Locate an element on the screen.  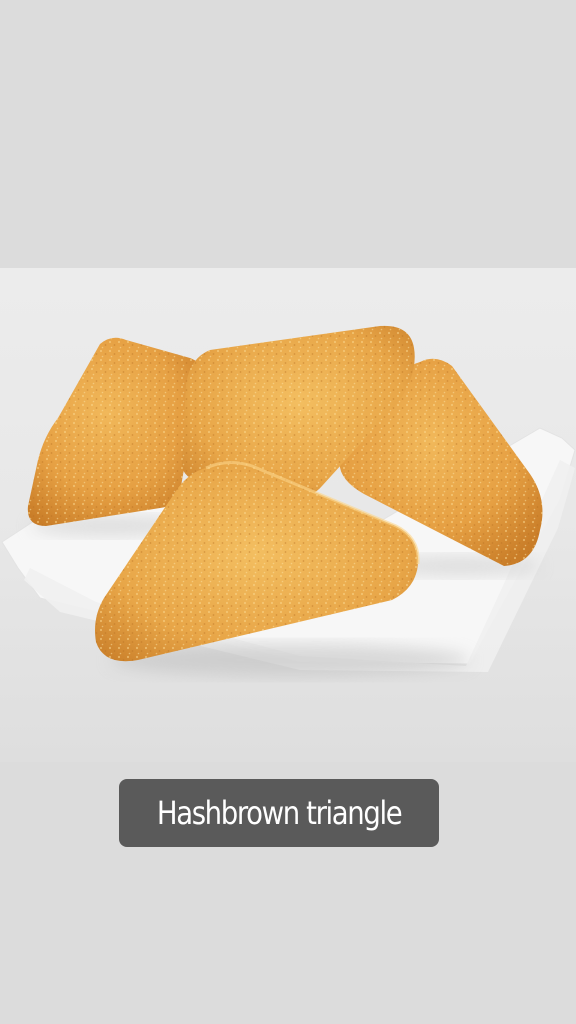
caption-text: Hashbrown triangle is located at coordinates (279, 813).